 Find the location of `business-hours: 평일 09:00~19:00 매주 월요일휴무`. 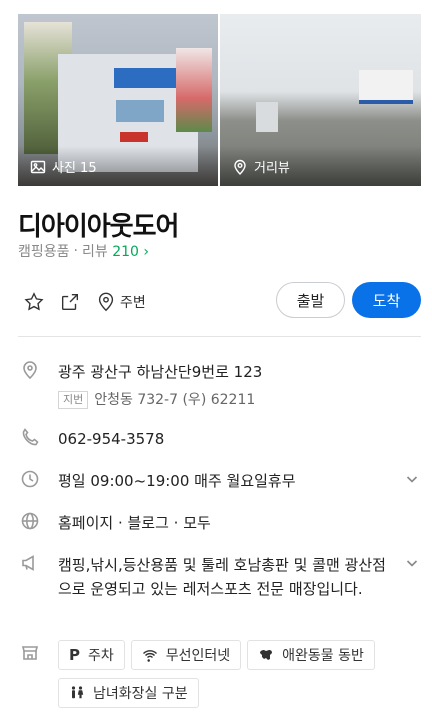

business-hours: 평일 09:00~19:00 매주 월요일휴무 is located at coordinates (177, 481).